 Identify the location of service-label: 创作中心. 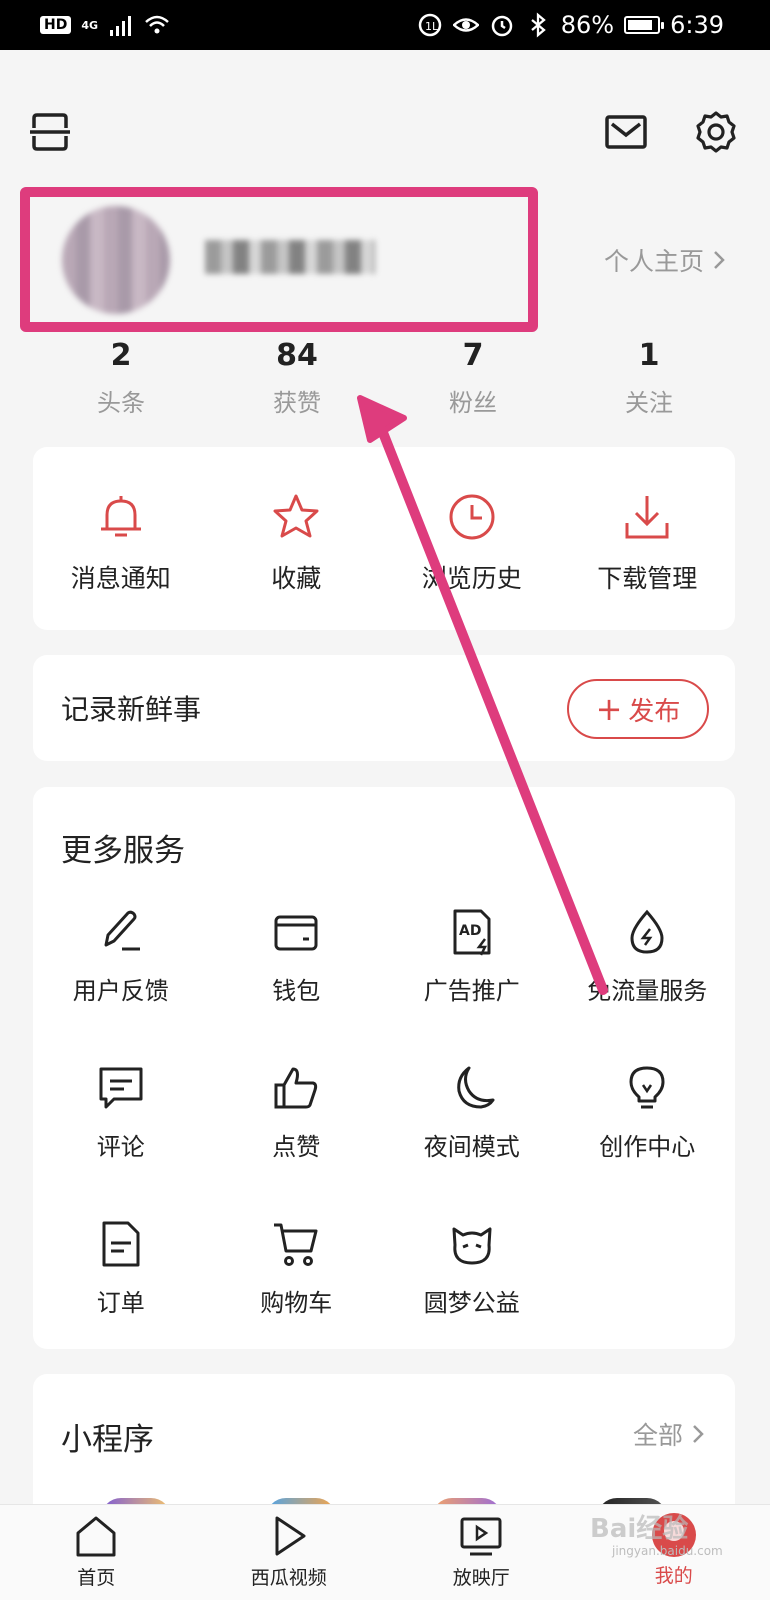
(647, 1147).